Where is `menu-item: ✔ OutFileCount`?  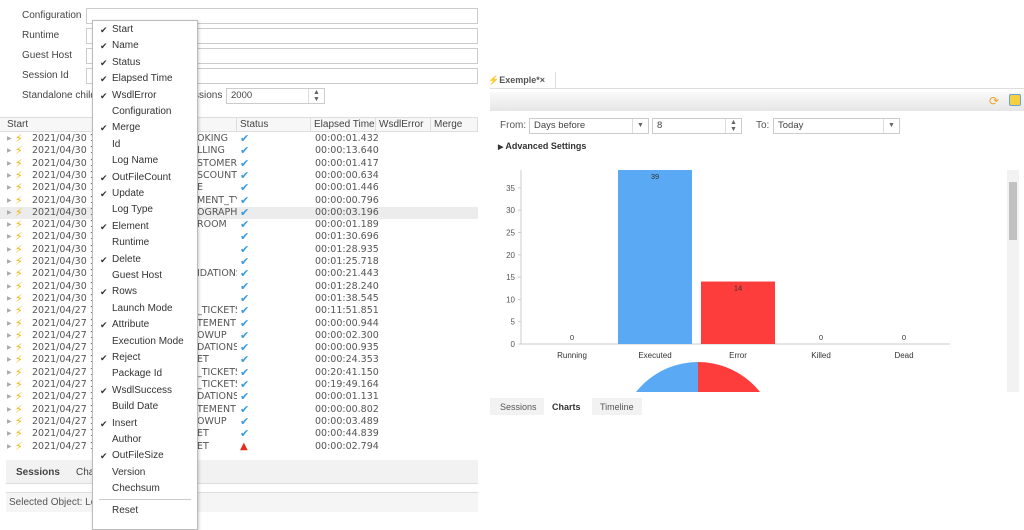
menu-item: ✔ OutFileCount is located at coordinates (145, 178).